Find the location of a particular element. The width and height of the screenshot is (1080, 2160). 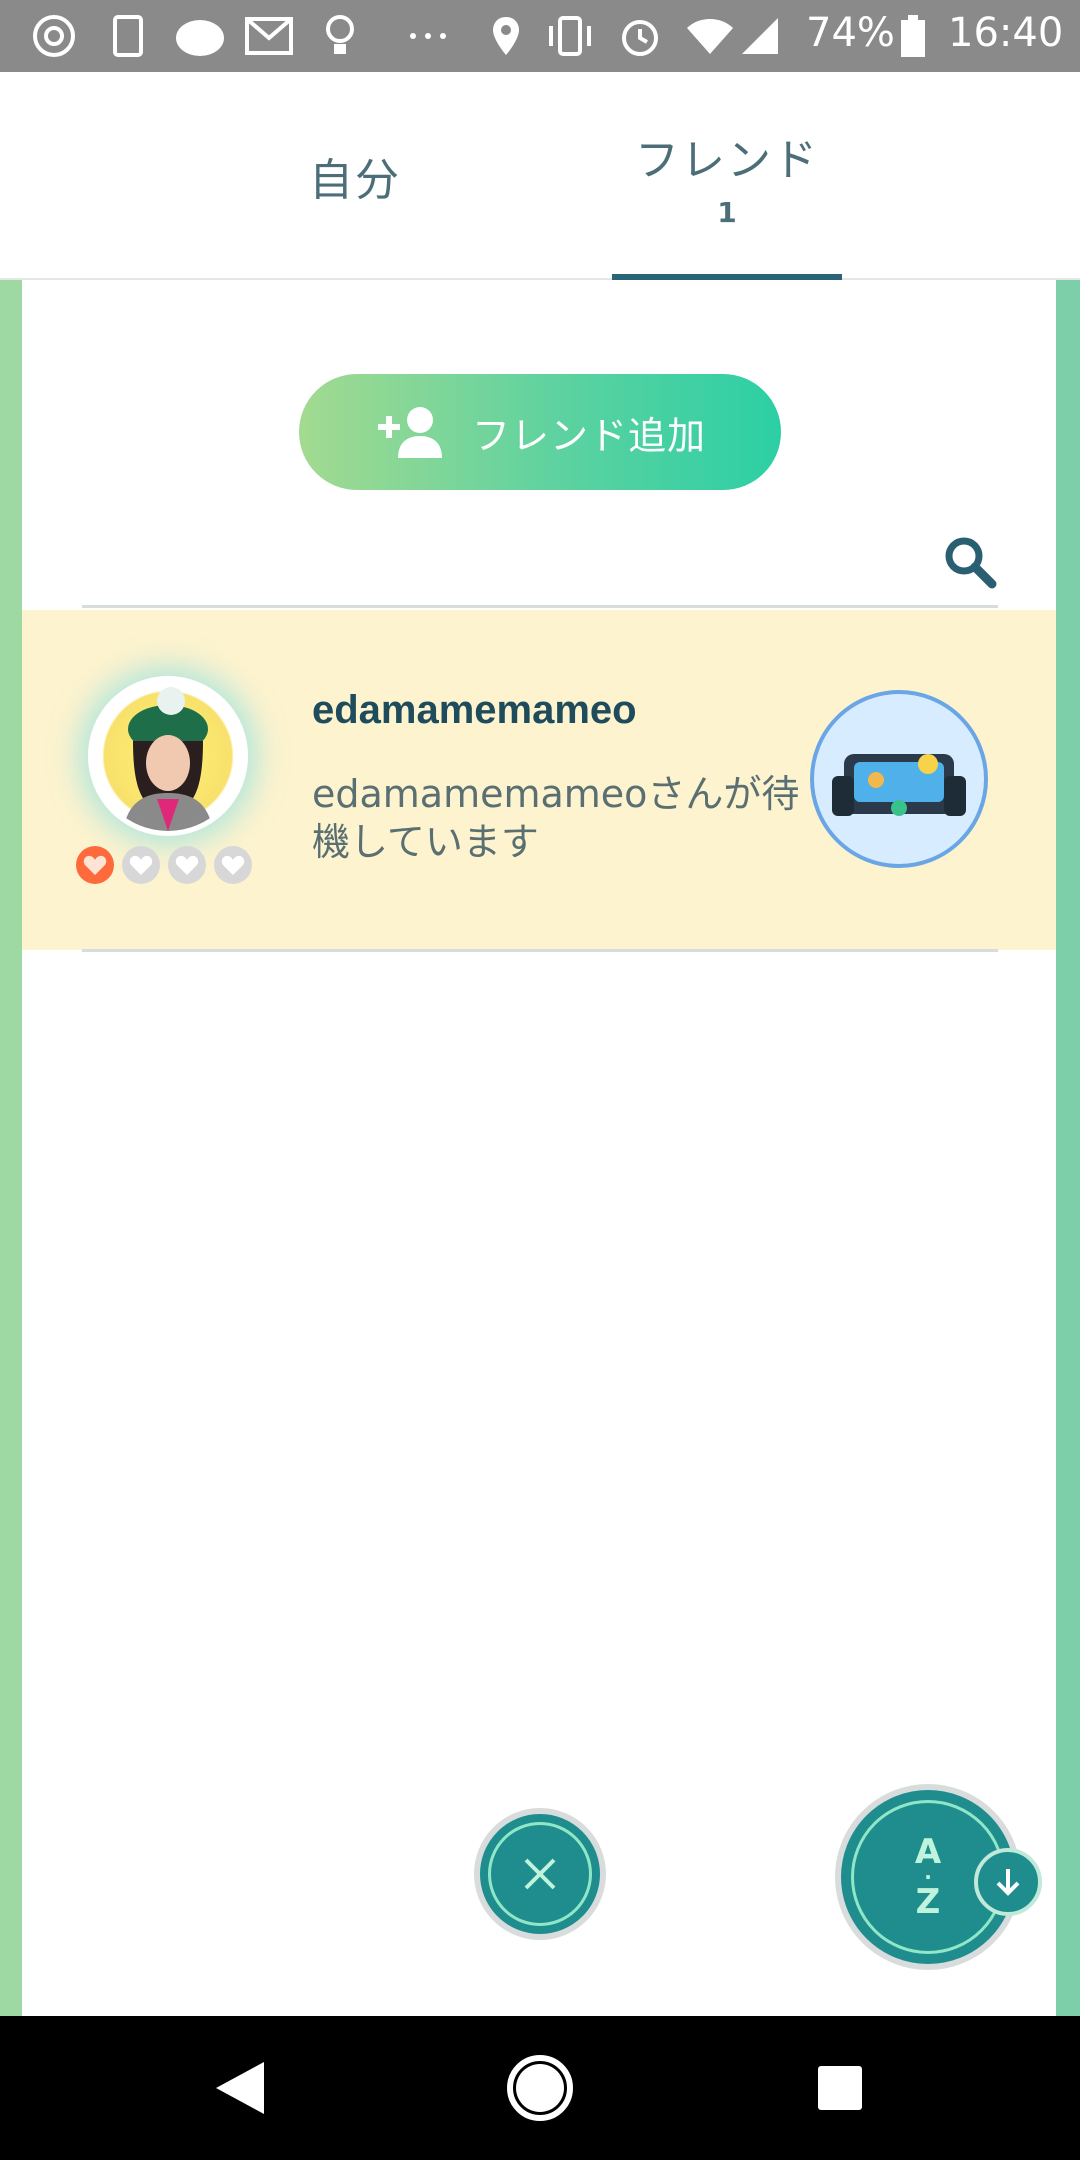

back-button is located at coordinates (240, 2088).